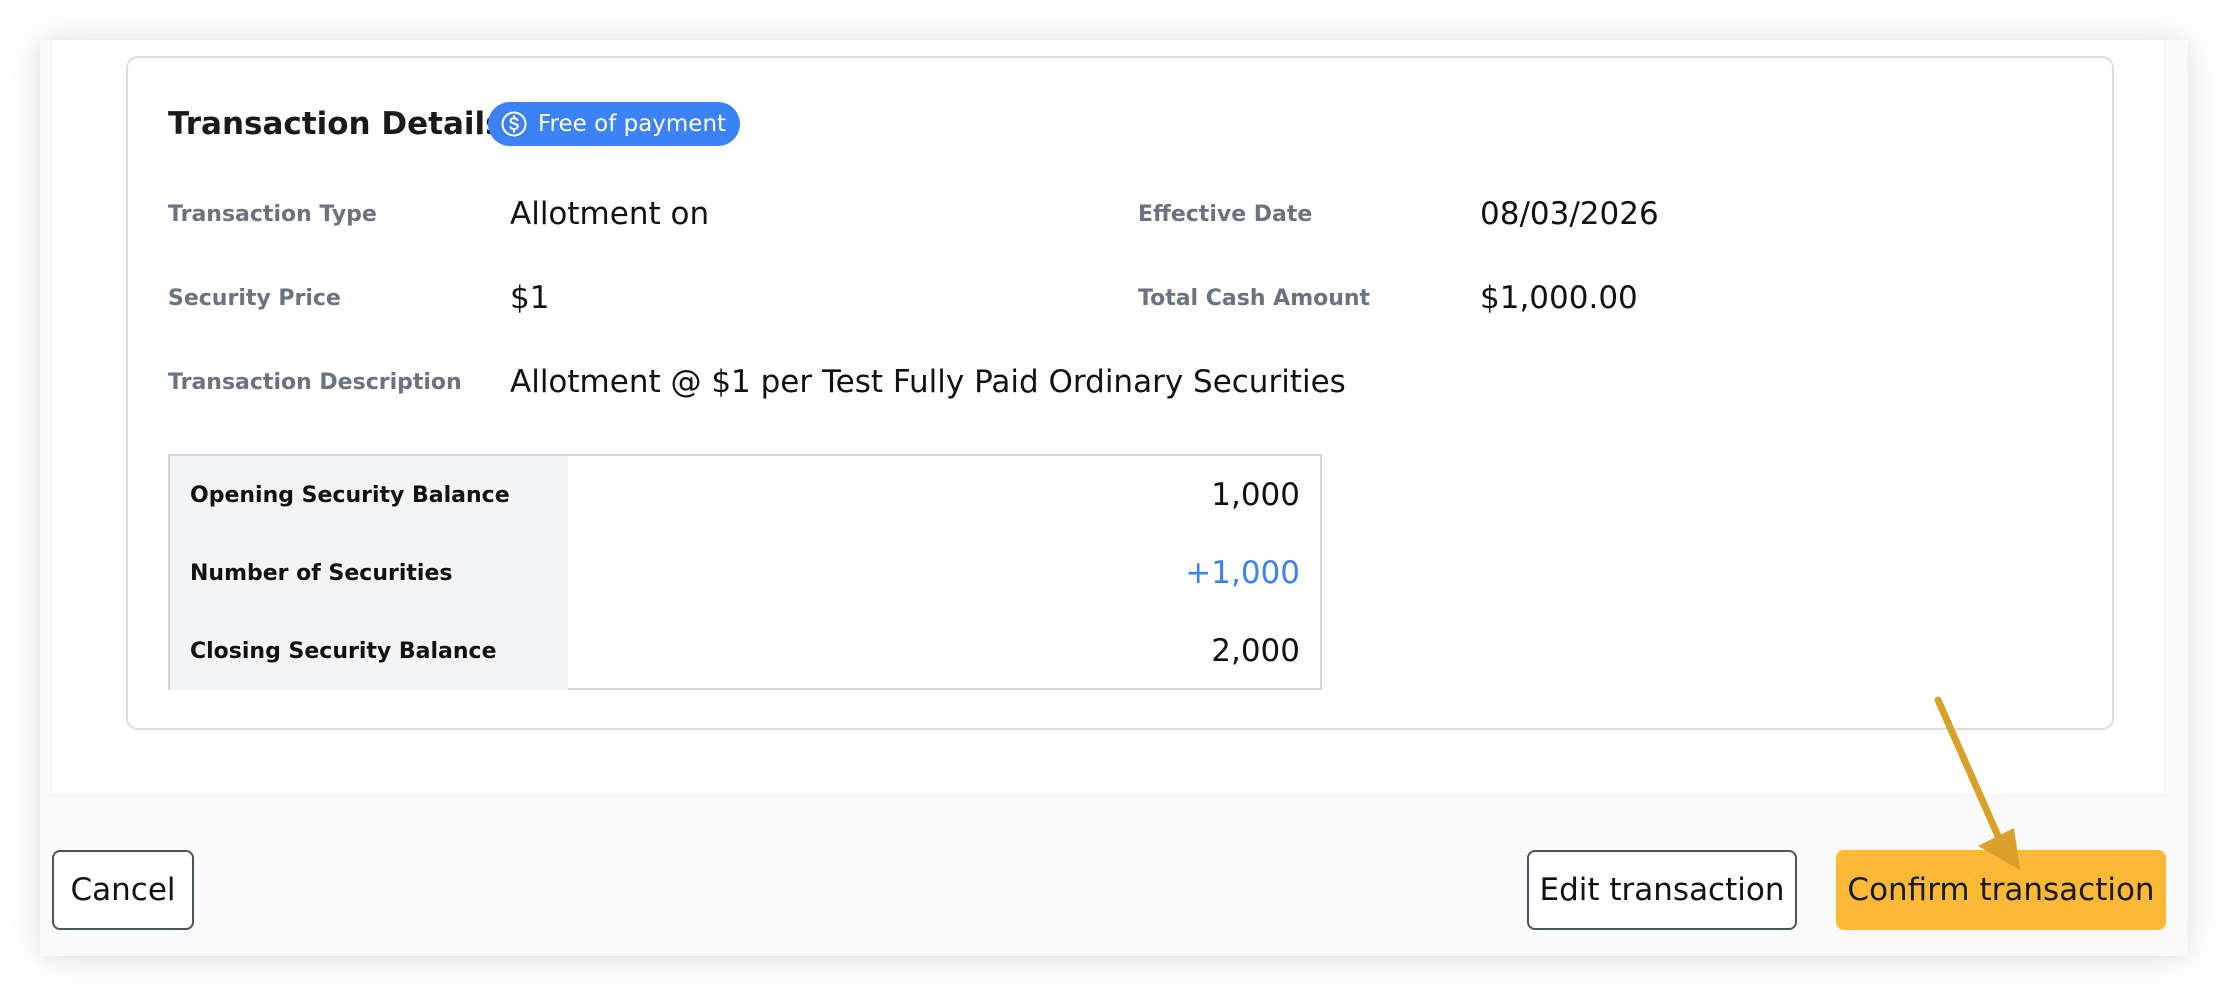 The width and height of the screenshot is (2228, 996). What do you see at coordinates (272, 214) in the screenshot?
I see `transaction-type-label: Transaction Type` at bounding box center [272, 214].